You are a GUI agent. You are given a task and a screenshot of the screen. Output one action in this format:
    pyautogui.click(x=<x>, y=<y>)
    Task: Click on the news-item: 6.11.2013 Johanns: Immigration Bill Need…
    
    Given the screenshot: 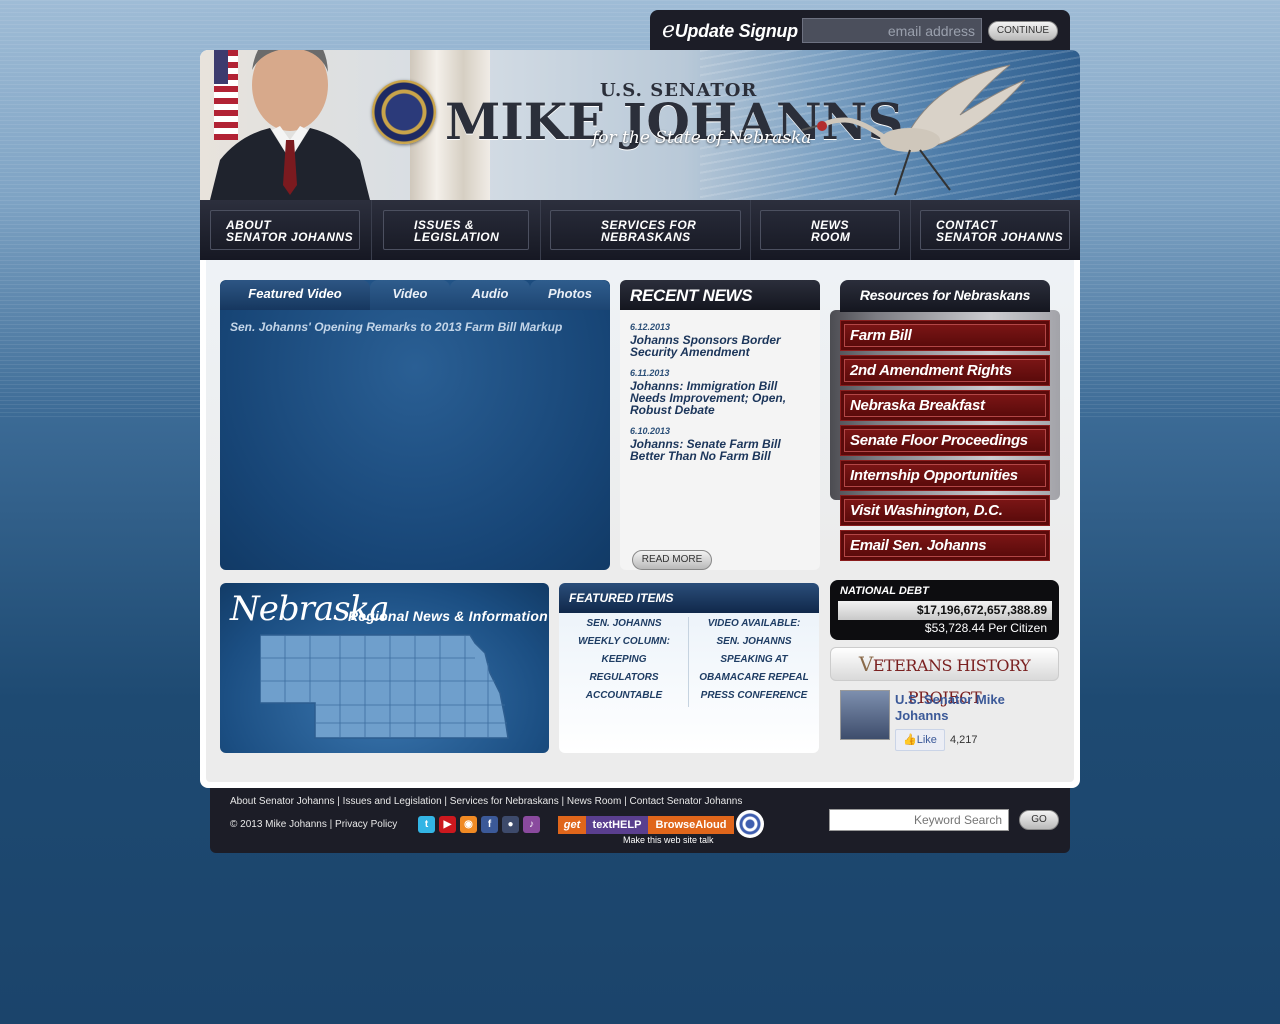 What is the action you would take?
    pyautogui.click(x=720, y=392)
    